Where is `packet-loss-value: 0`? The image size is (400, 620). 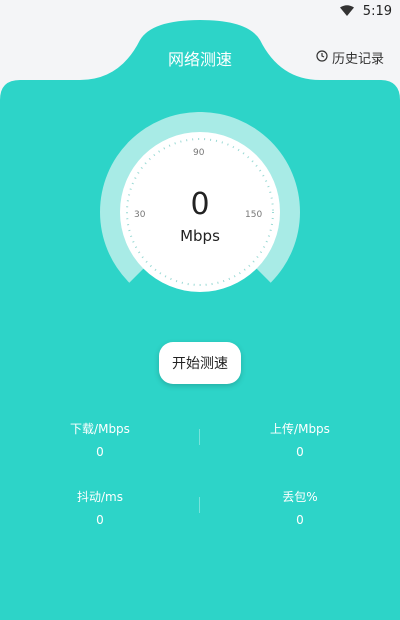
packet-loss-value: 0 is located at coordinates (300, 520).